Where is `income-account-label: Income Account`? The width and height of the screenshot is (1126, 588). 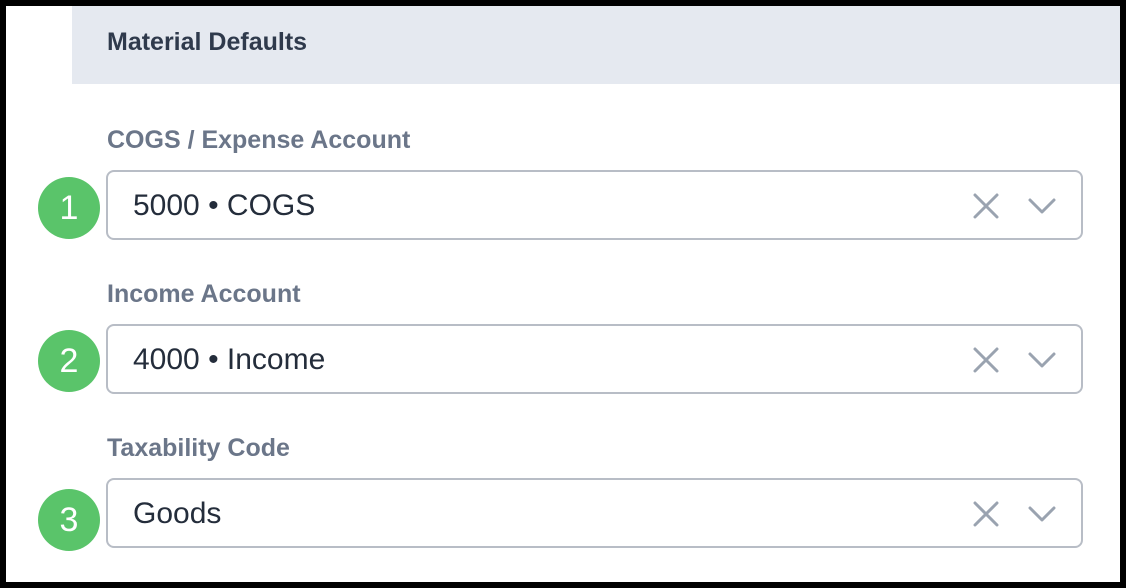 income-account-label: Income Account is located at coordinates (204, 294).